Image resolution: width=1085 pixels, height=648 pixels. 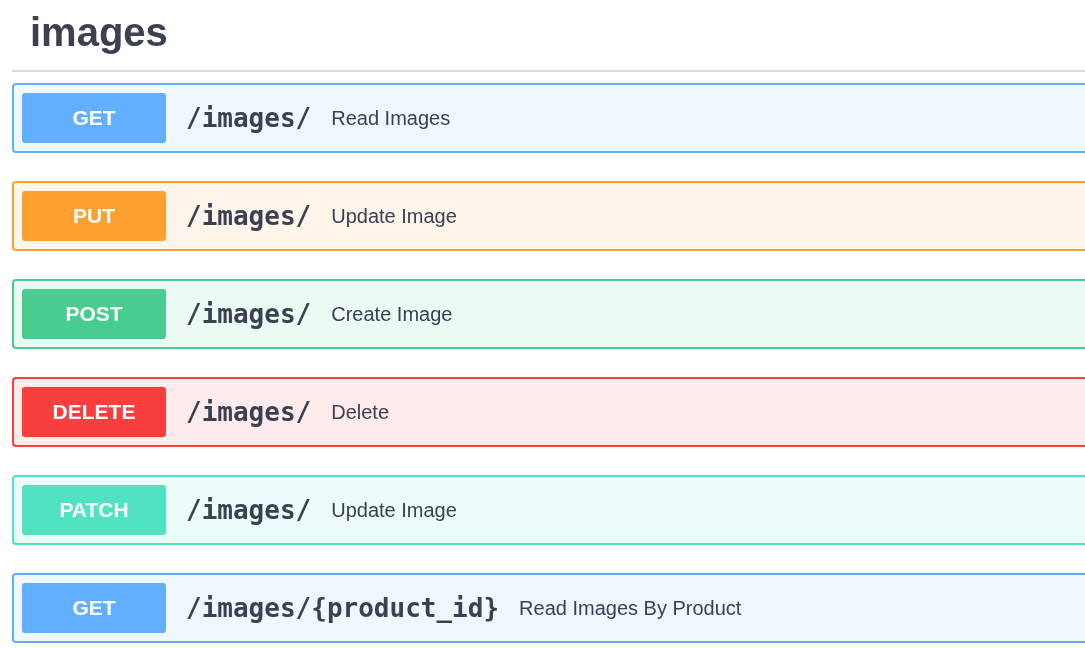 What do you see at coordinates (548, 216) in the screenshot?
I see `operation-row: PUT /images/ Update Image` at bounding box center [548, 216].